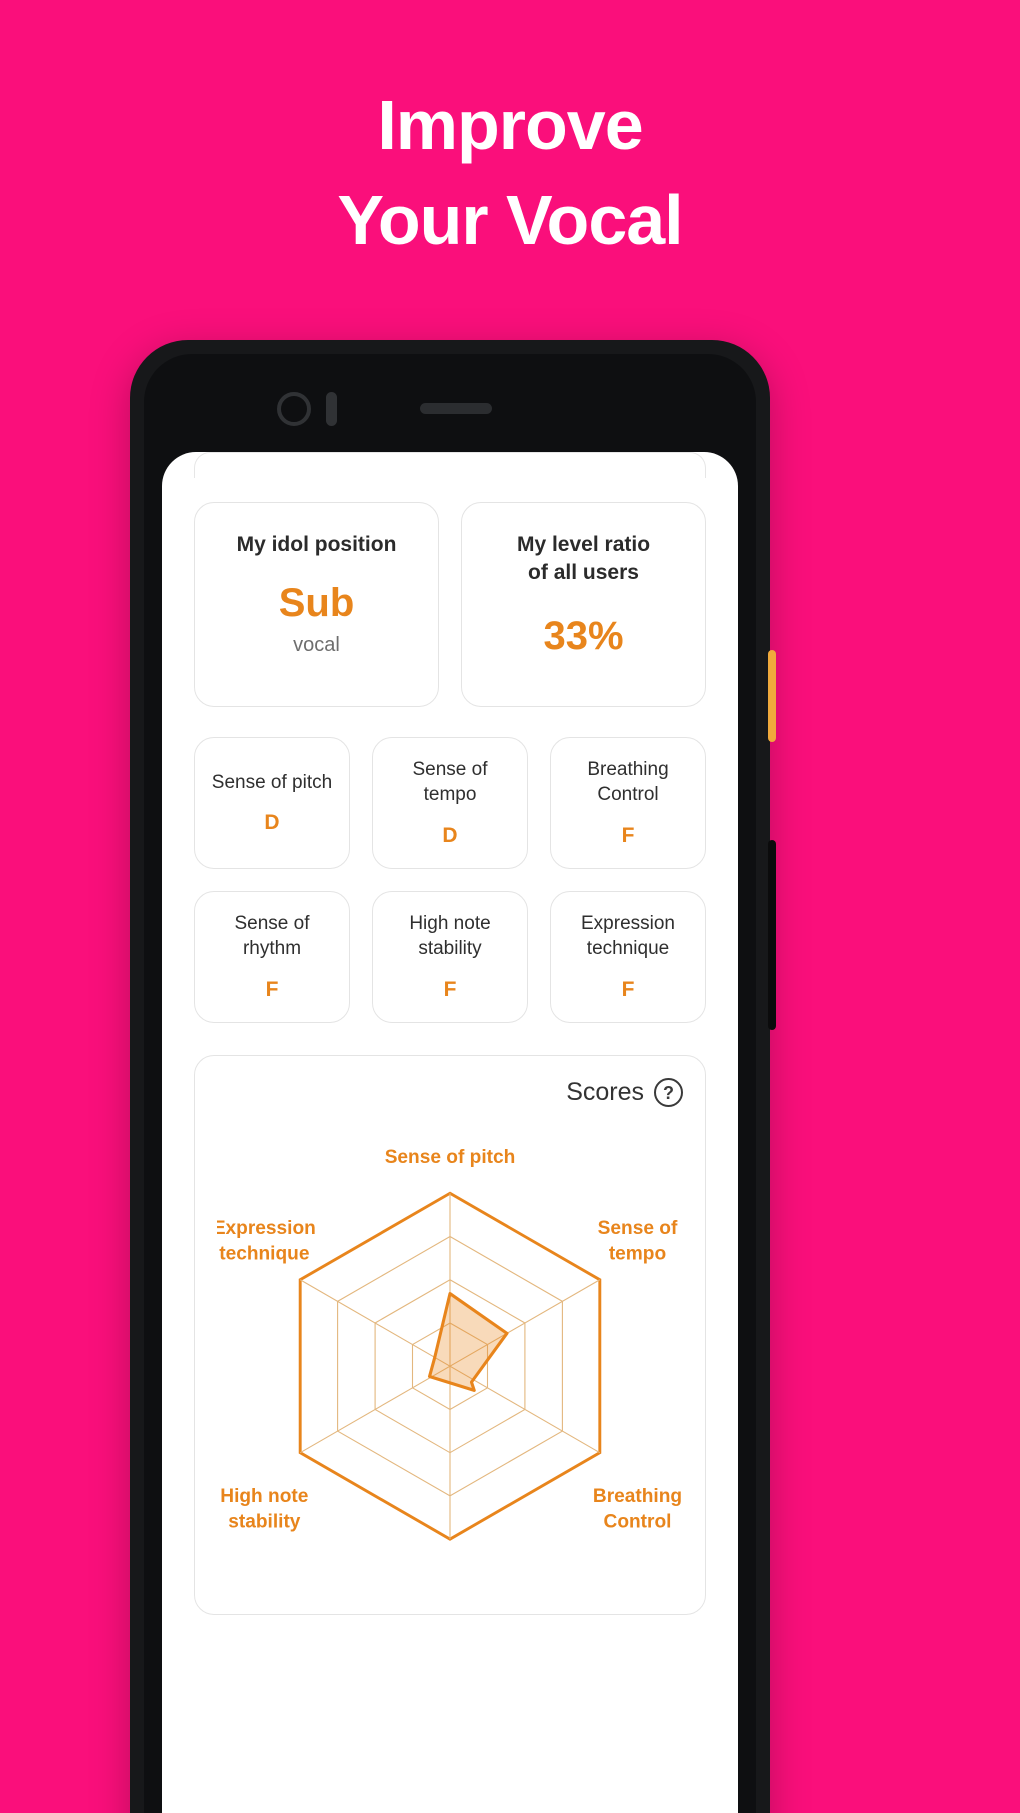  Describe the element at coordinates (450, 948) in the screenshot. I see `metric-label-line-2: stability` at that location.